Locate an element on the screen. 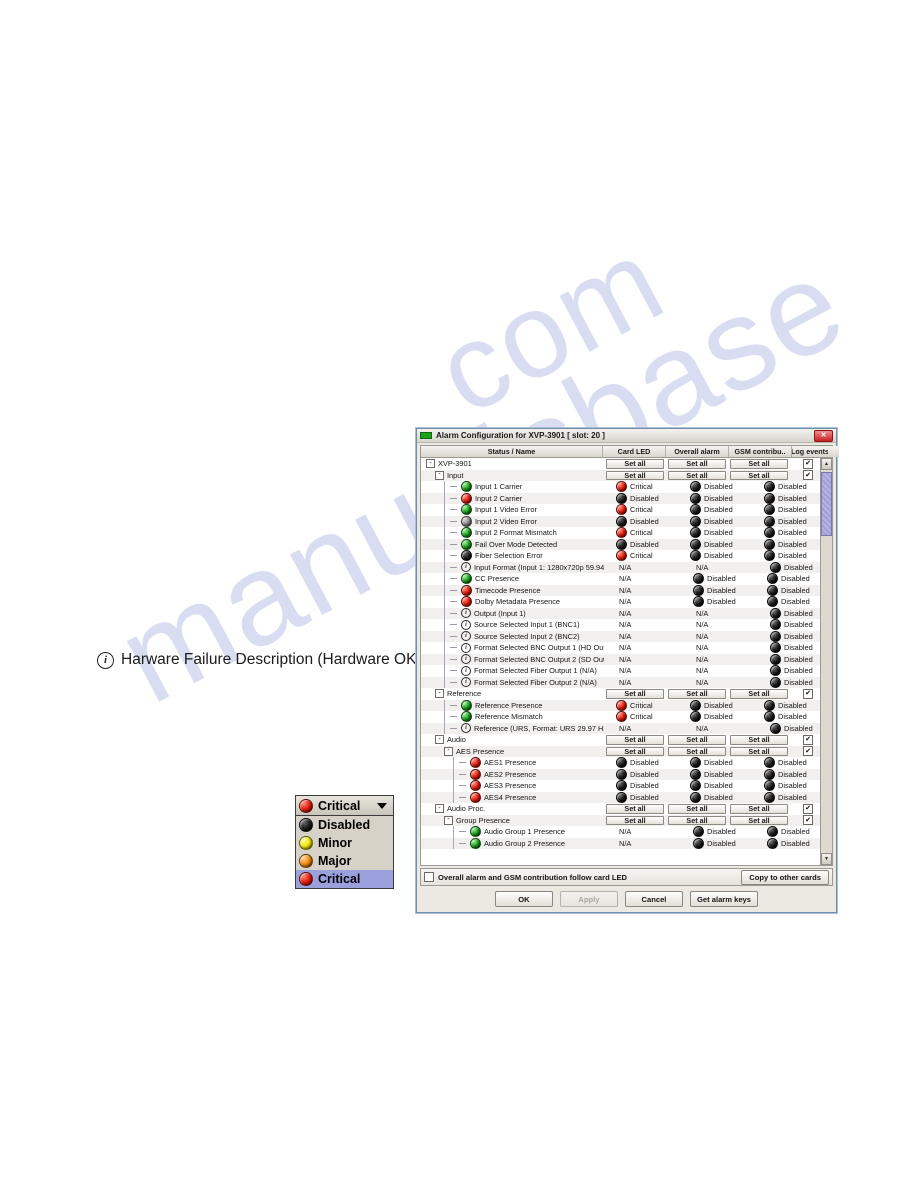 The width and height of the screenshot is (918, 1188). severity-option: Critical is located at coordinates (344, 879).